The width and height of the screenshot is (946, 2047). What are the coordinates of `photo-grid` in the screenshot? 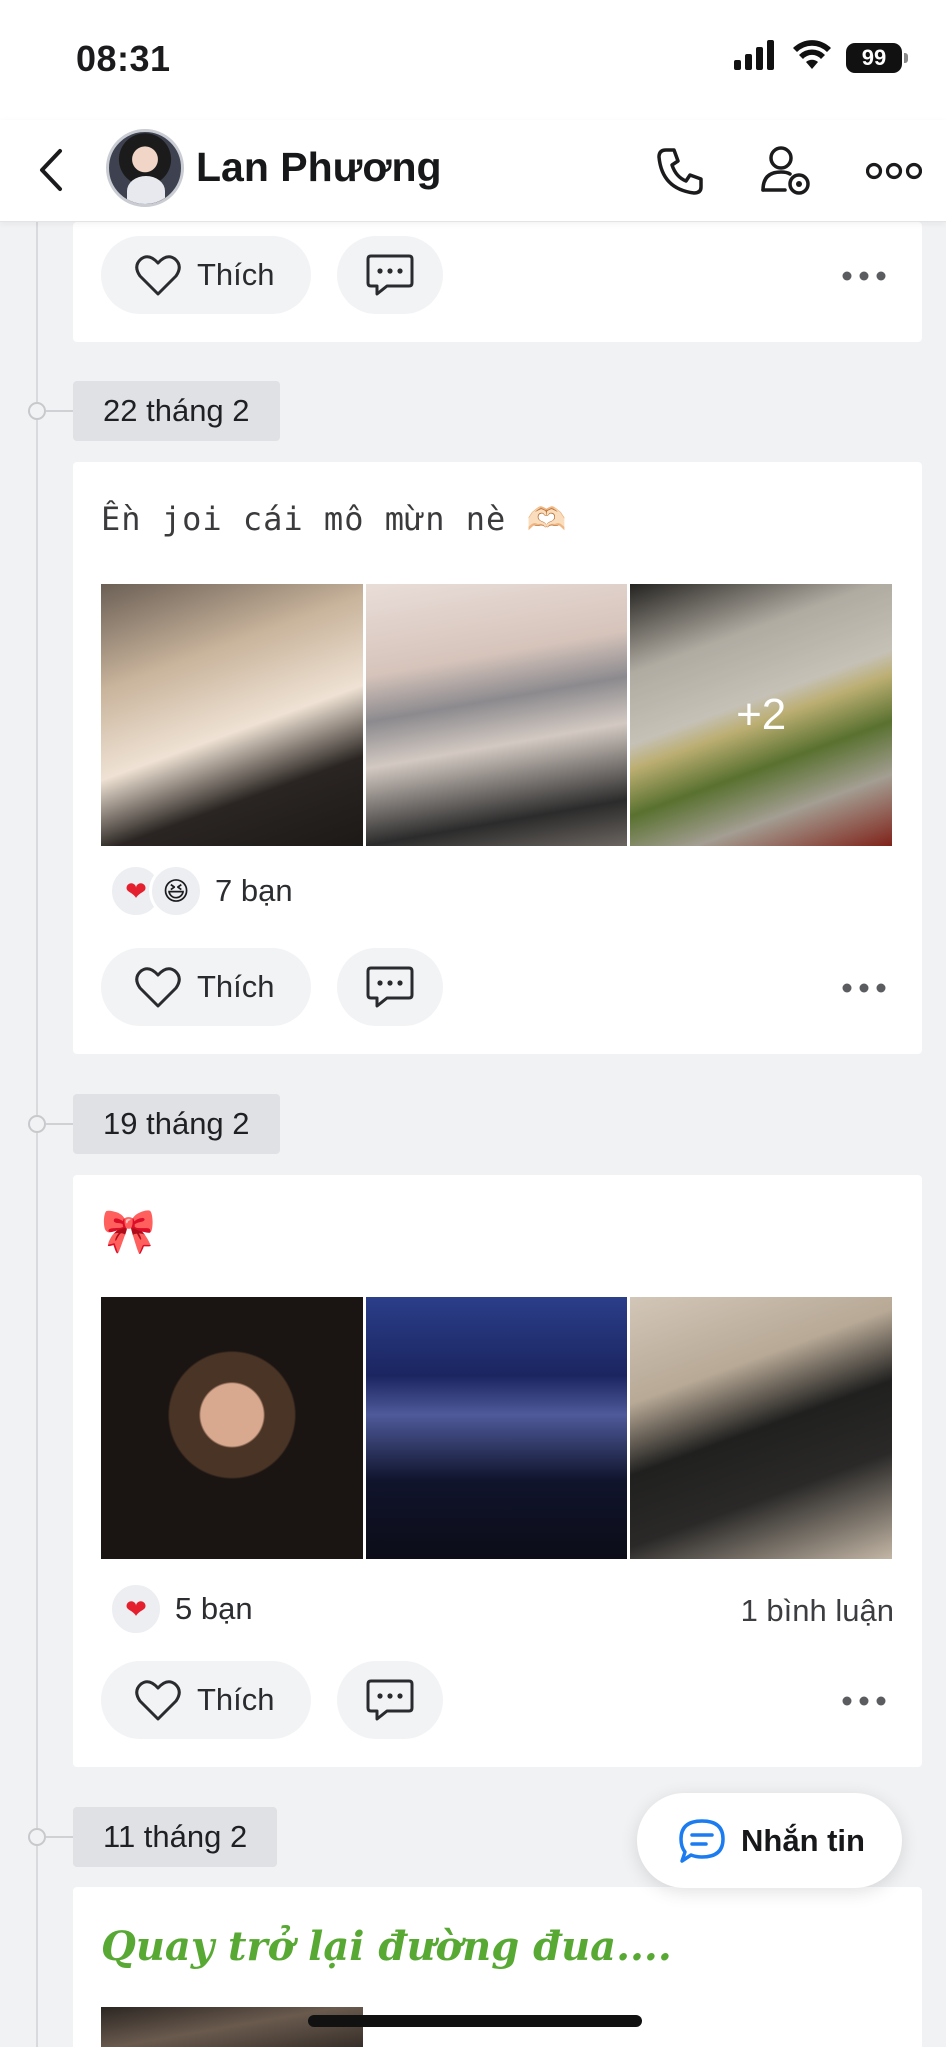 It's located at (497, 1428).